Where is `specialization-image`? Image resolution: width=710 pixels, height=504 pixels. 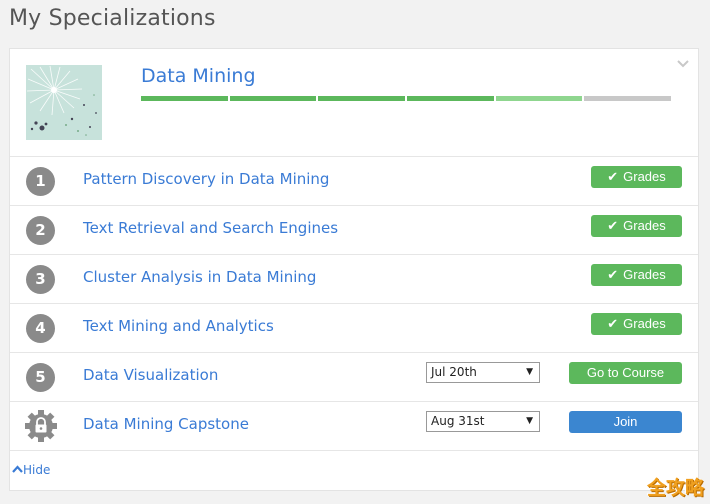
specialization-image is located at coordinates (64, 102).